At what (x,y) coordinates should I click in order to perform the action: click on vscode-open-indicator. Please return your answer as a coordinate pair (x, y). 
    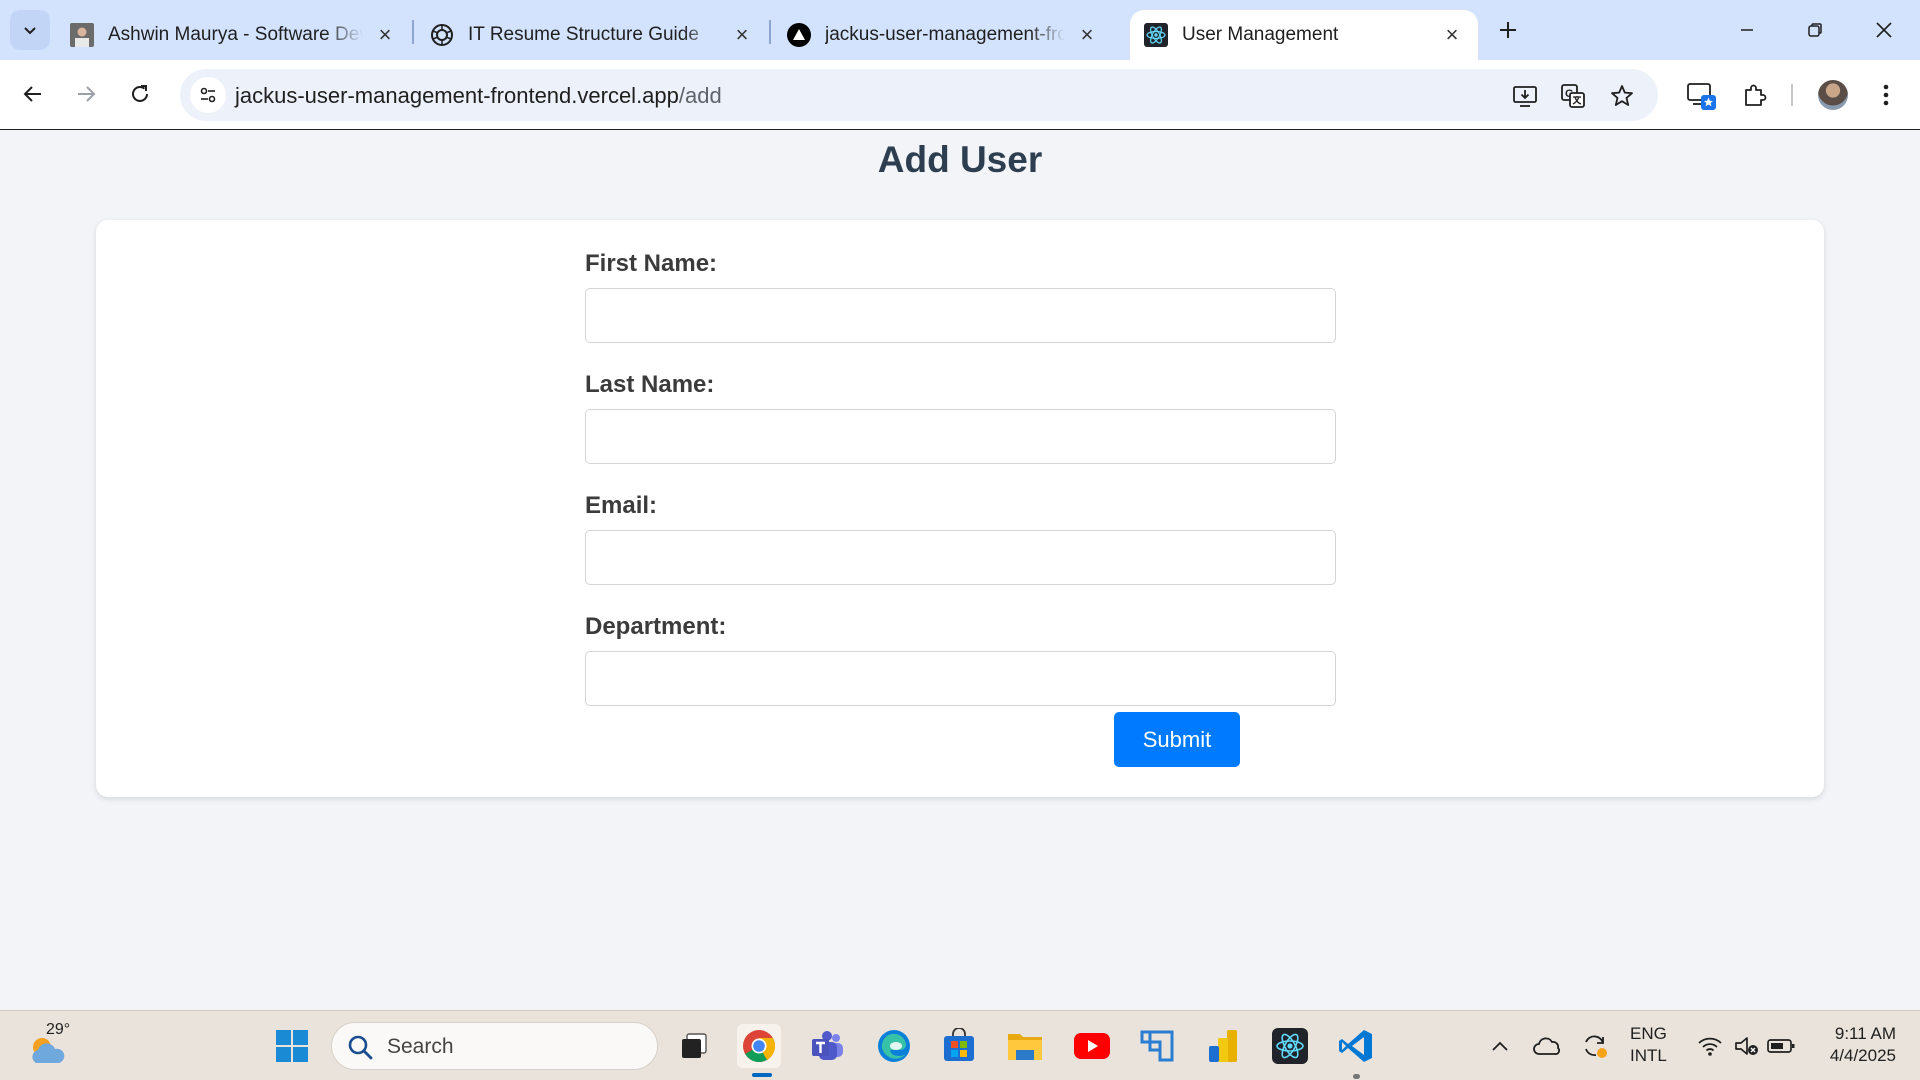
    Looking at the image, I should click on (1356, 1076).